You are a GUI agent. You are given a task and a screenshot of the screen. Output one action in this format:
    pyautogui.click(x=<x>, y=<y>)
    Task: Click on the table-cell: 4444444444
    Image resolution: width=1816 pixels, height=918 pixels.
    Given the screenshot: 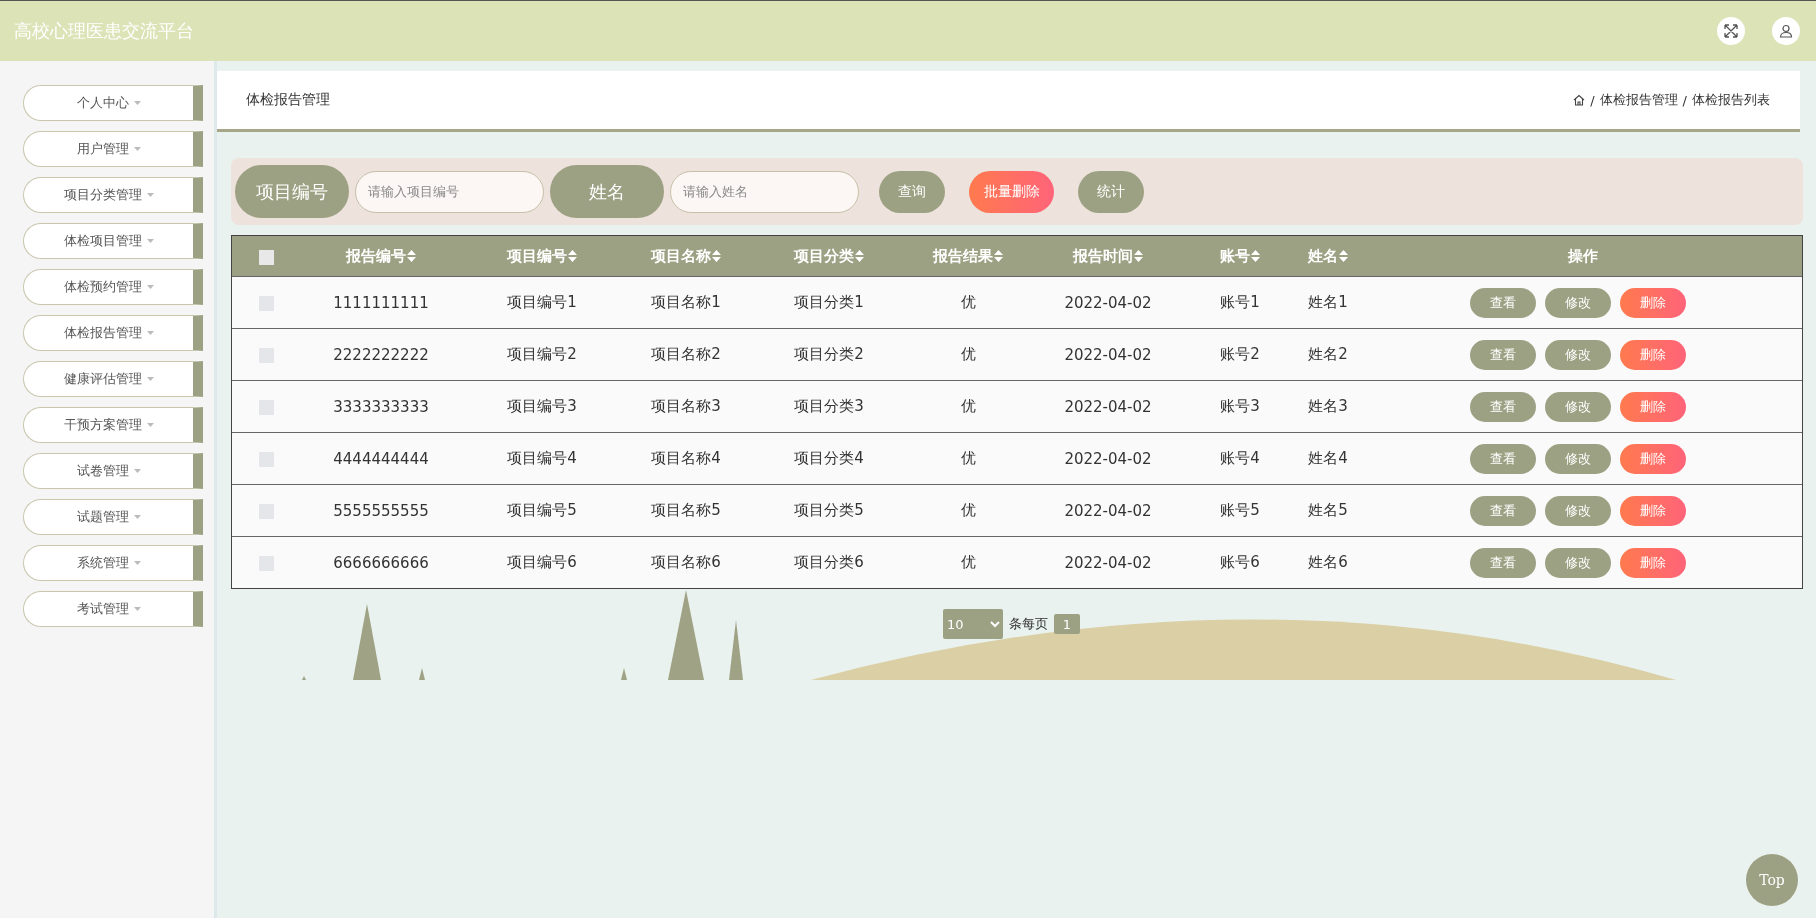 What is the action you would take?
    pyautogui.click(x=381, y=458)
    